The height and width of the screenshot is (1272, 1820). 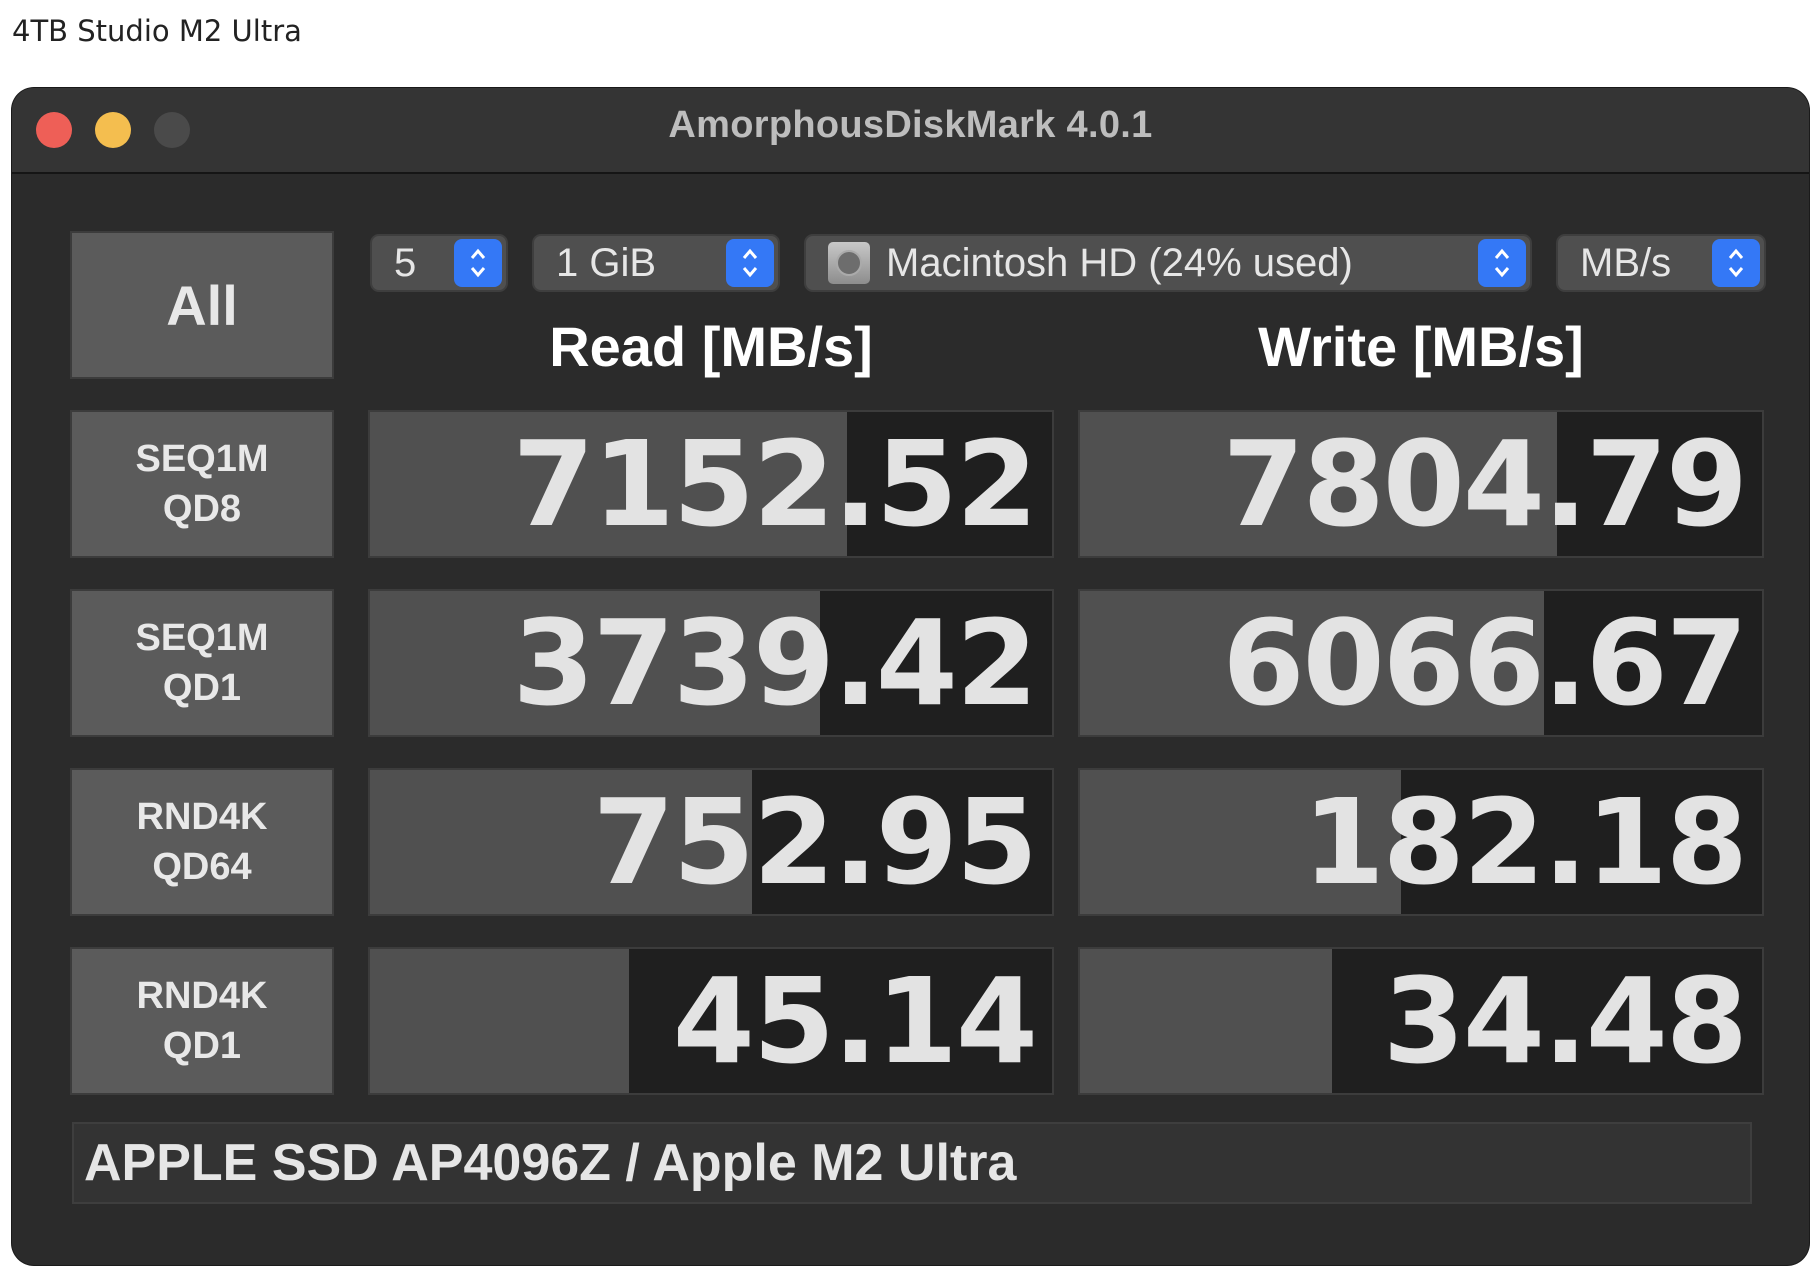 I want to click on unit-select: MB/s, so click(x=1661, y=263).